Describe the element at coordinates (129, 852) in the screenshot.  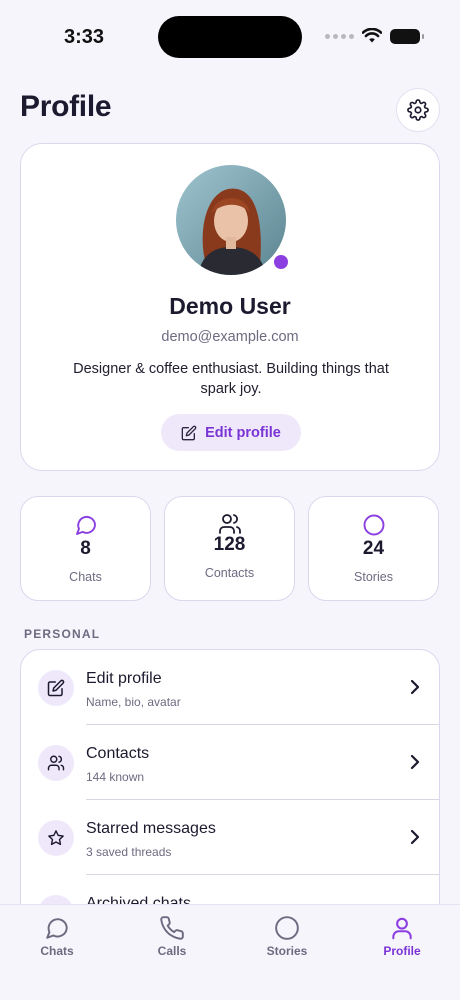
I see `list-item-subtitle: 3 saved threads` at that location.